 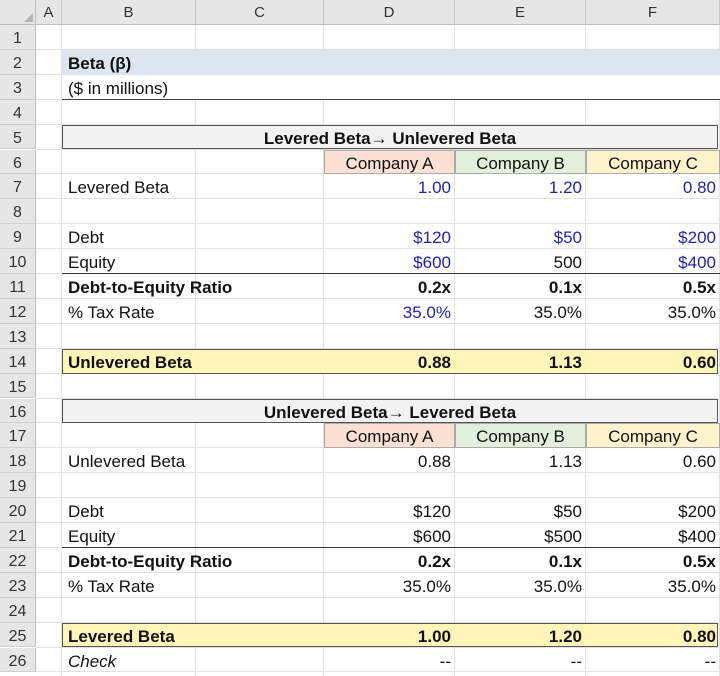 I want to click on row-header-5: 5, so click(x=18, y=137).